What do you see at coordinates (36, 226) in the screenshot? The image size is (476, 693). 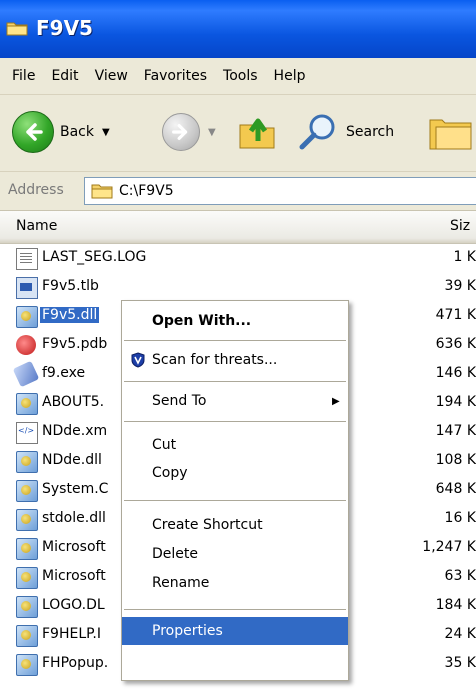 I see `name-column-header: Name` at bounding box center [36, 226].